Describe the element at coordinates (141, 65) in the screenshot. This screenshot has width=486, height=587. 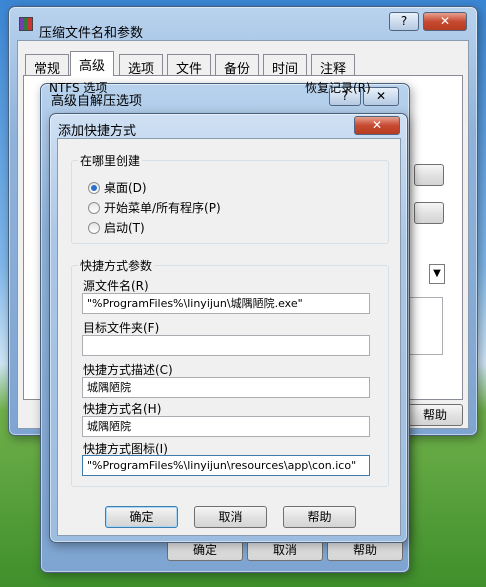
I see `tab-options: 选项` at that location.